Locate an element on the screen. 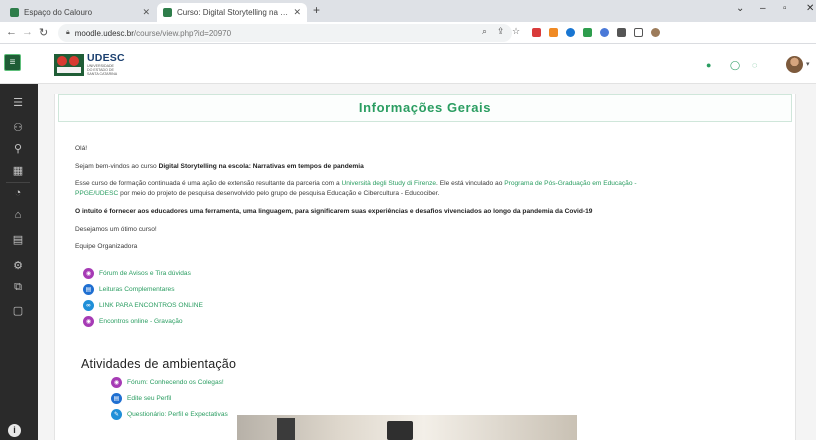  participants-icon: ⚇ is located at coordinates (18, 127).